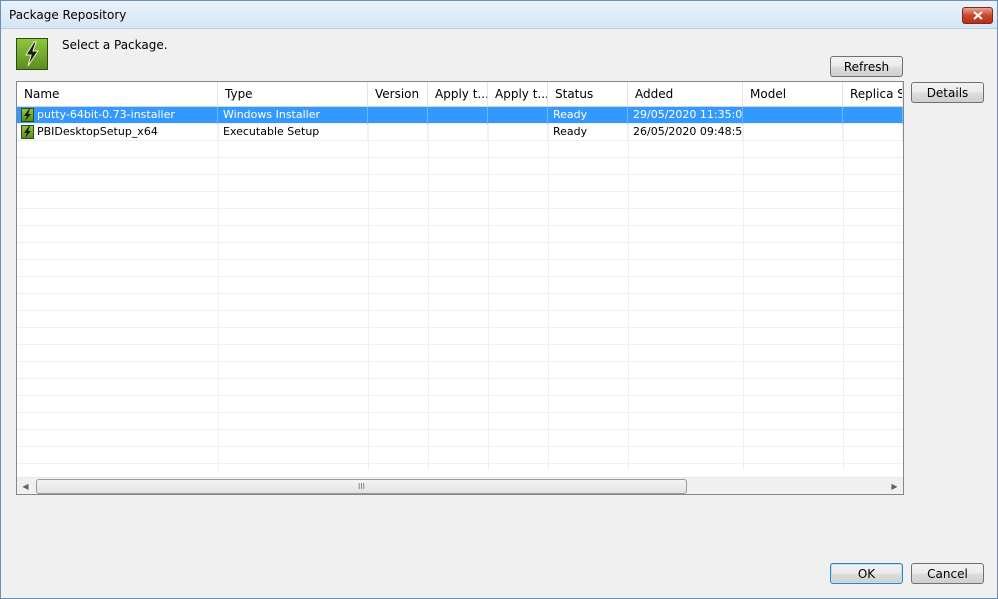 This screenshot has height=599, width=998. I want to click on scroll-right-arrow-icon: ▶, so click(894, 486).